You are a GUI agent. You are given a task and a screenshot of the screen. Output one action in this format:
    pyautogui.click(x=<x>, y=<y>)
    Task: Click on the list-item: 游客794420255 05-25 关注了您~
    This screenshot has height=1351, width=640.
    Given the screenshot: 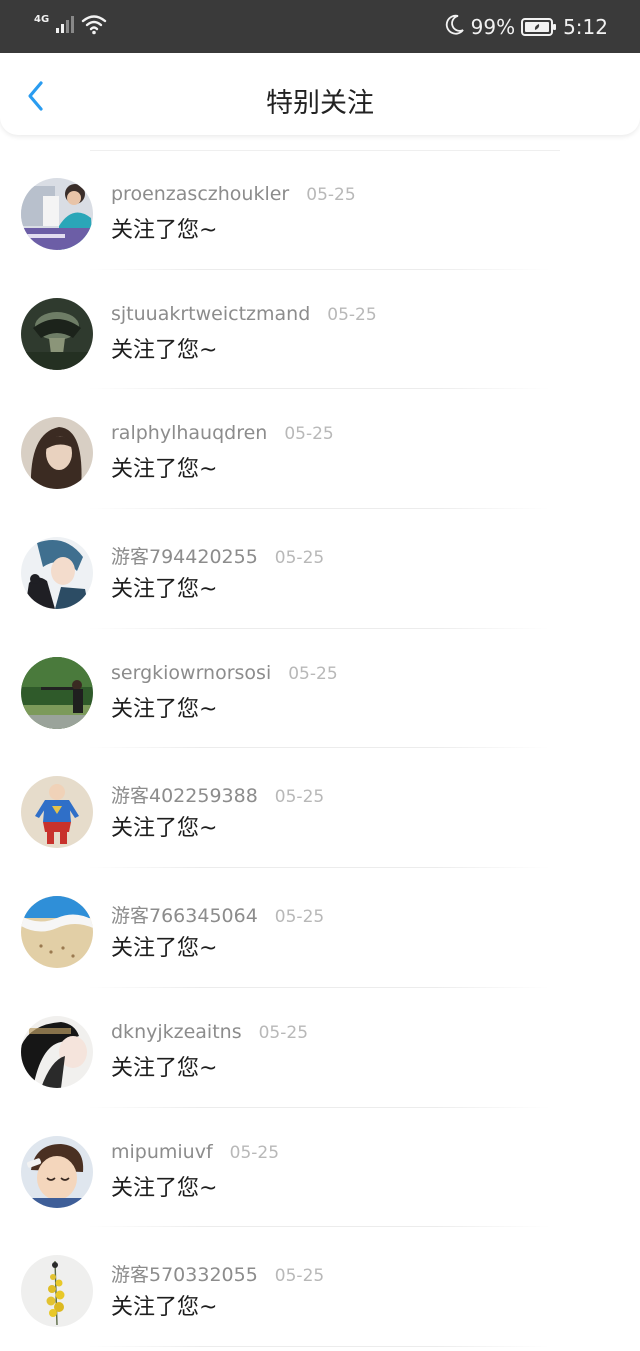 What is the action you would take?
    pyautogui.click(x=320, y=569)
    